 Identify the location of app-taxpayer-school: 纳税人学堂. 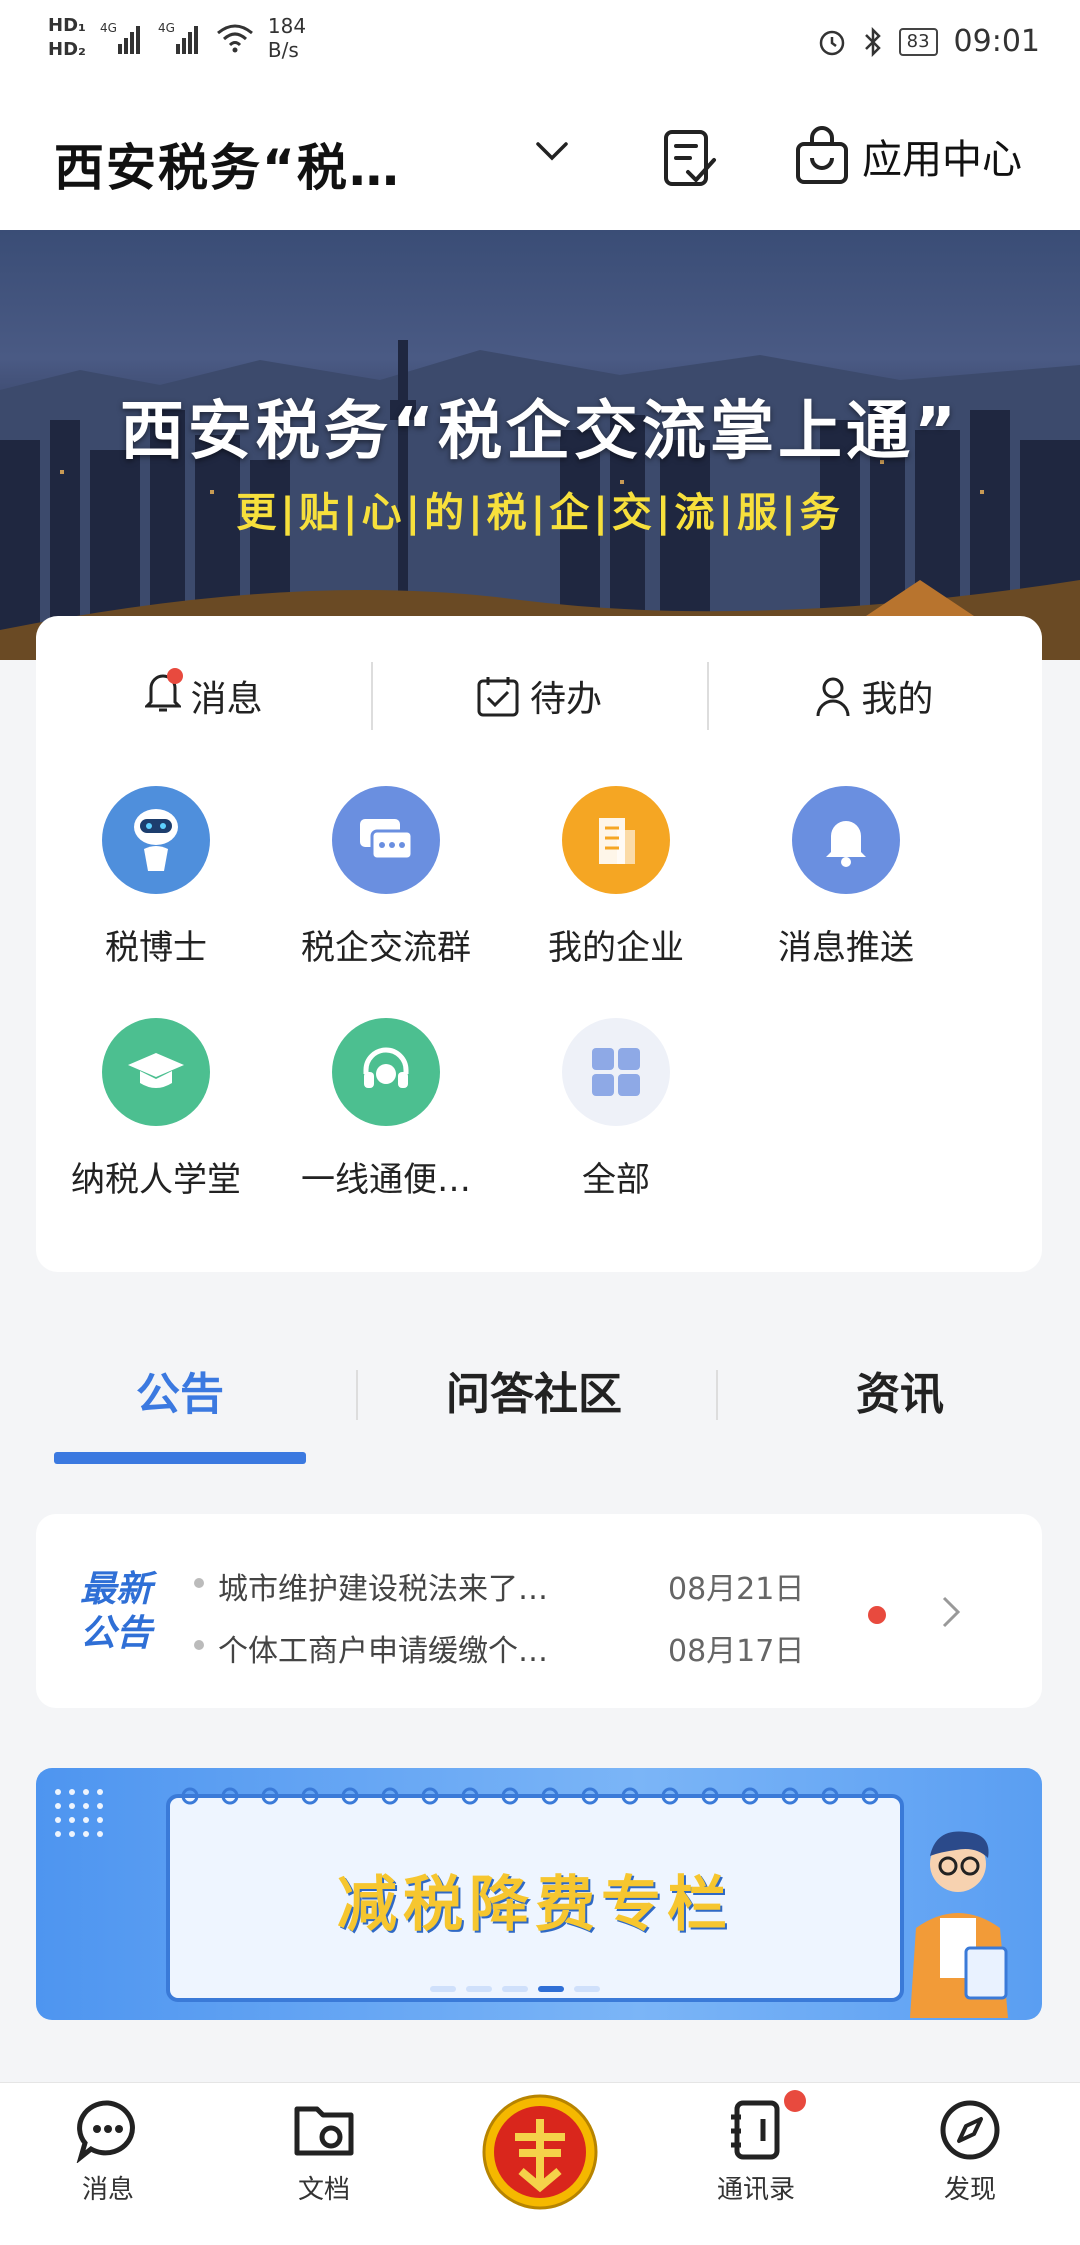
(156, 1109).